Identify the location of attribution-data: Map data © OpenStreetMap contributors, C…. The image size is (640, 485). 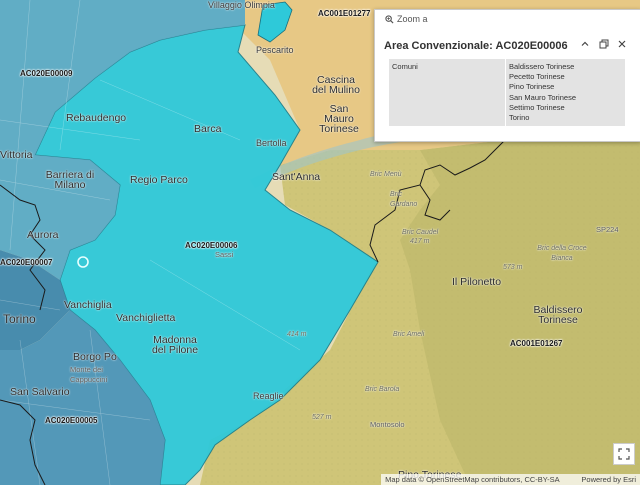
(472, 479).